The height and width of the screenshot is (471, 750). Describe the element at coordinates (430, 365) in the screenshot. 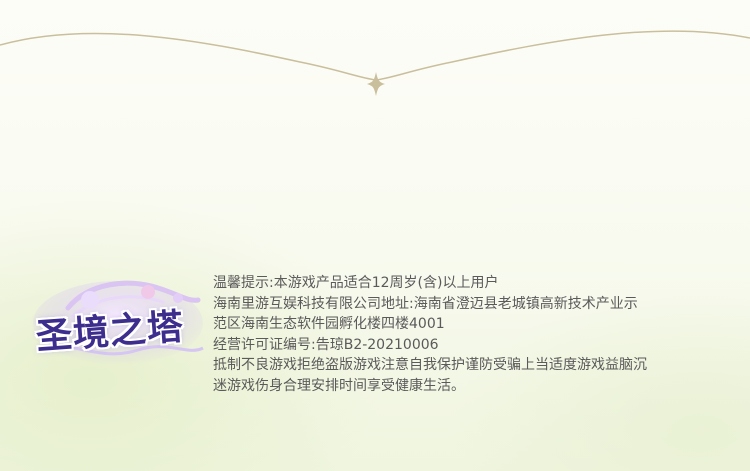

I see `notice-health-advisory-1: 抵制不良游戏拒绝盗版游戏注意自我保护谨防受骗上当适度游戏益脑沉` at that location.